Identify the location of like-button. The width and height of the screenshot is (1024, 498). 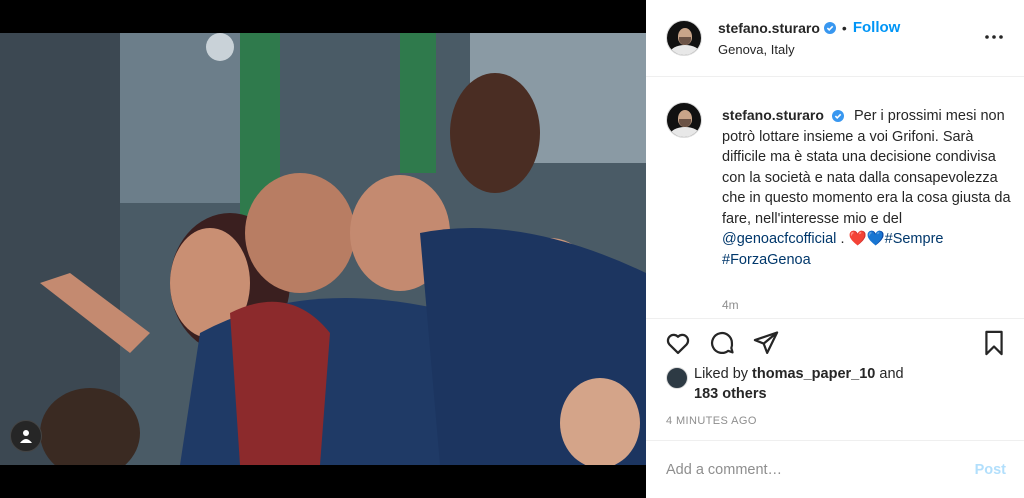
(678, 343).